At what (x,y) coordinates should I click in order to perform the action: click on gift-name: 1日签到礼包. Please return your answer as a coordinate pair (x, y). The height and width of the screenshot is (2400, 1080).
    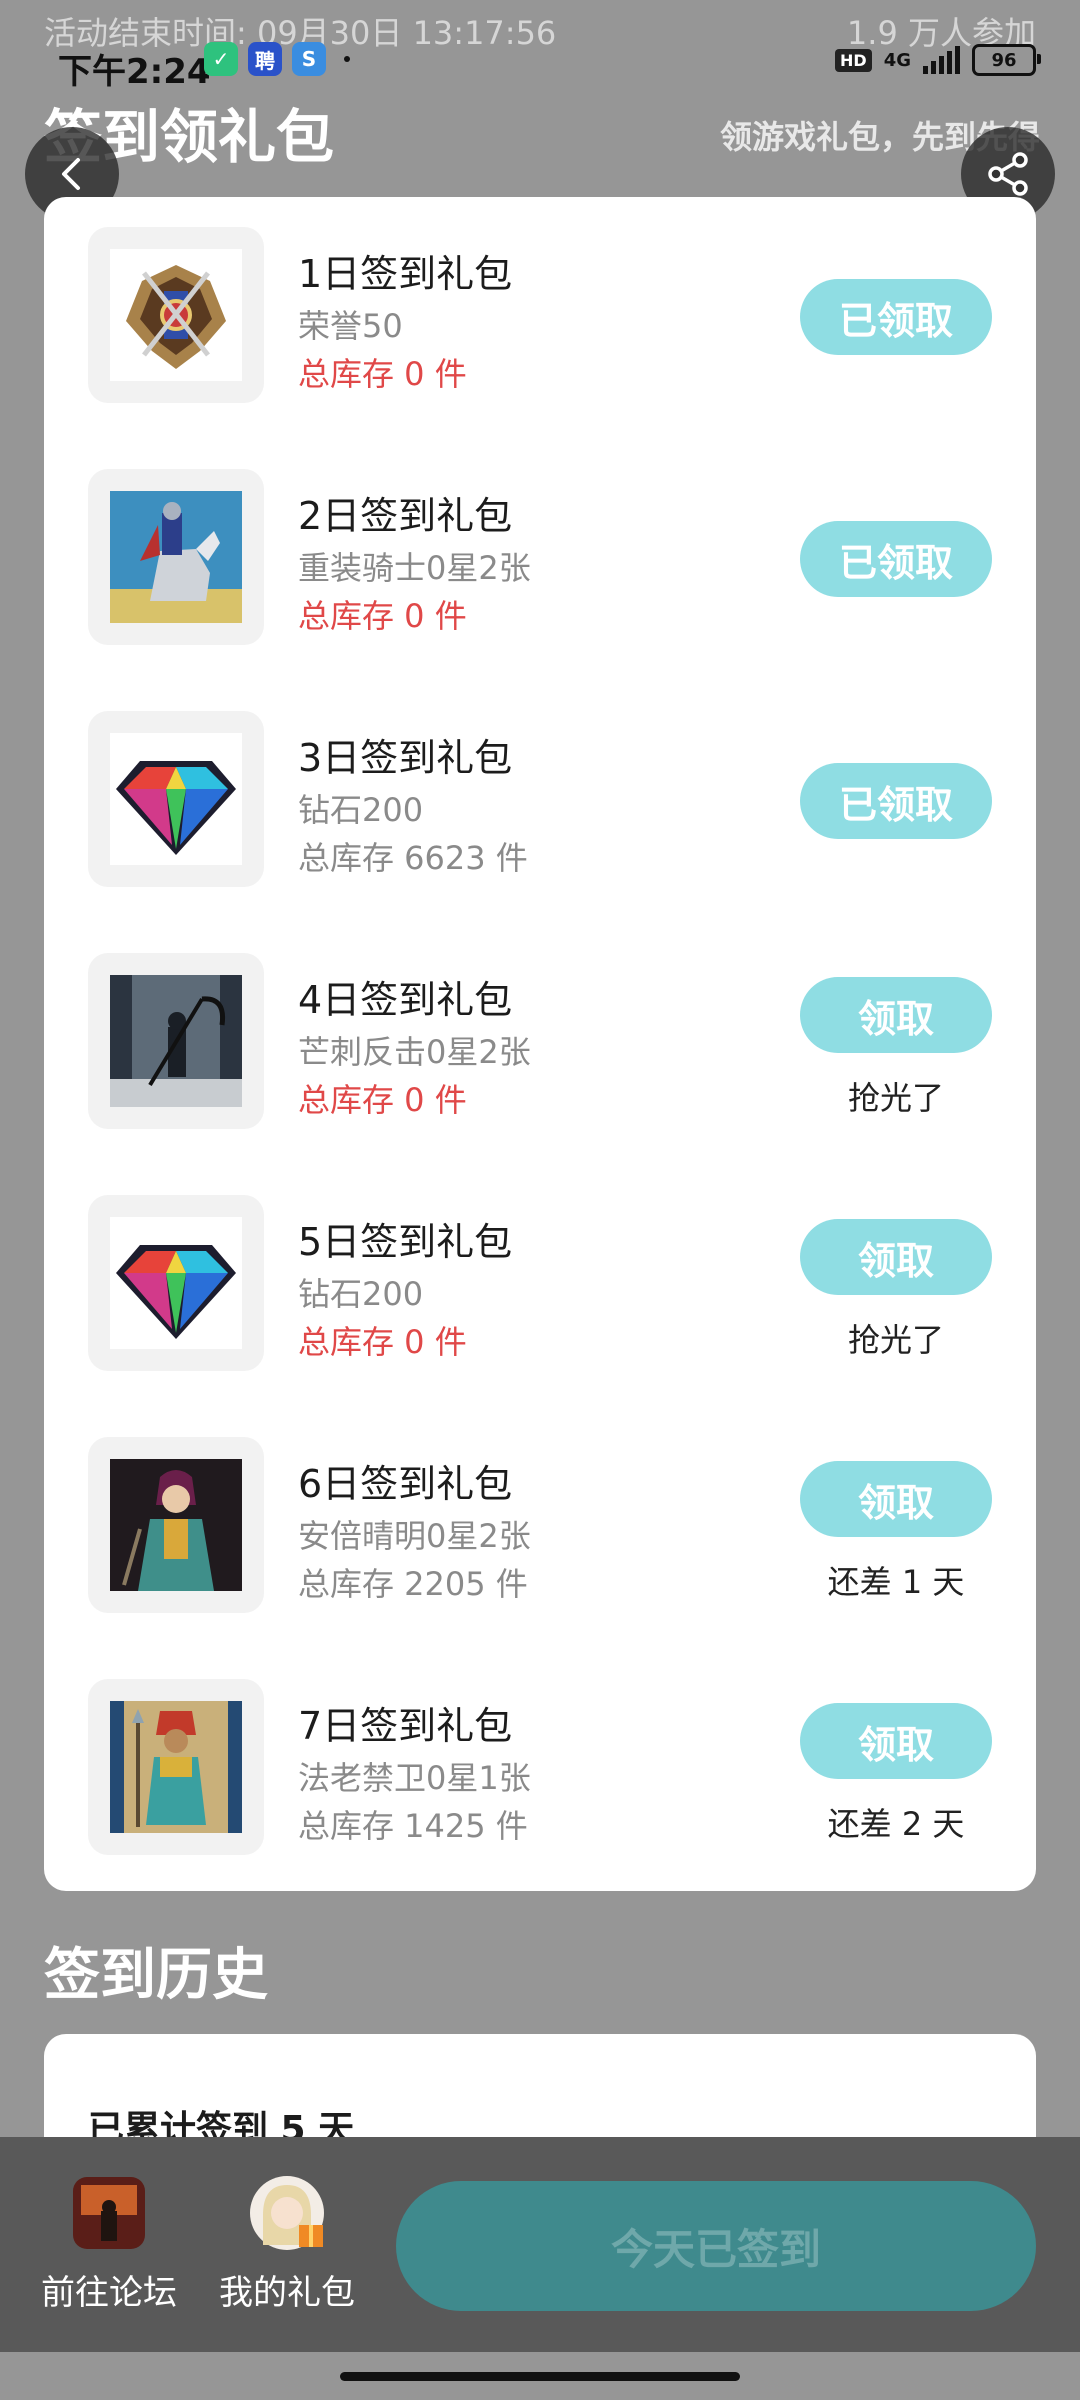
    Looking at the image, I should click on (405, 274).